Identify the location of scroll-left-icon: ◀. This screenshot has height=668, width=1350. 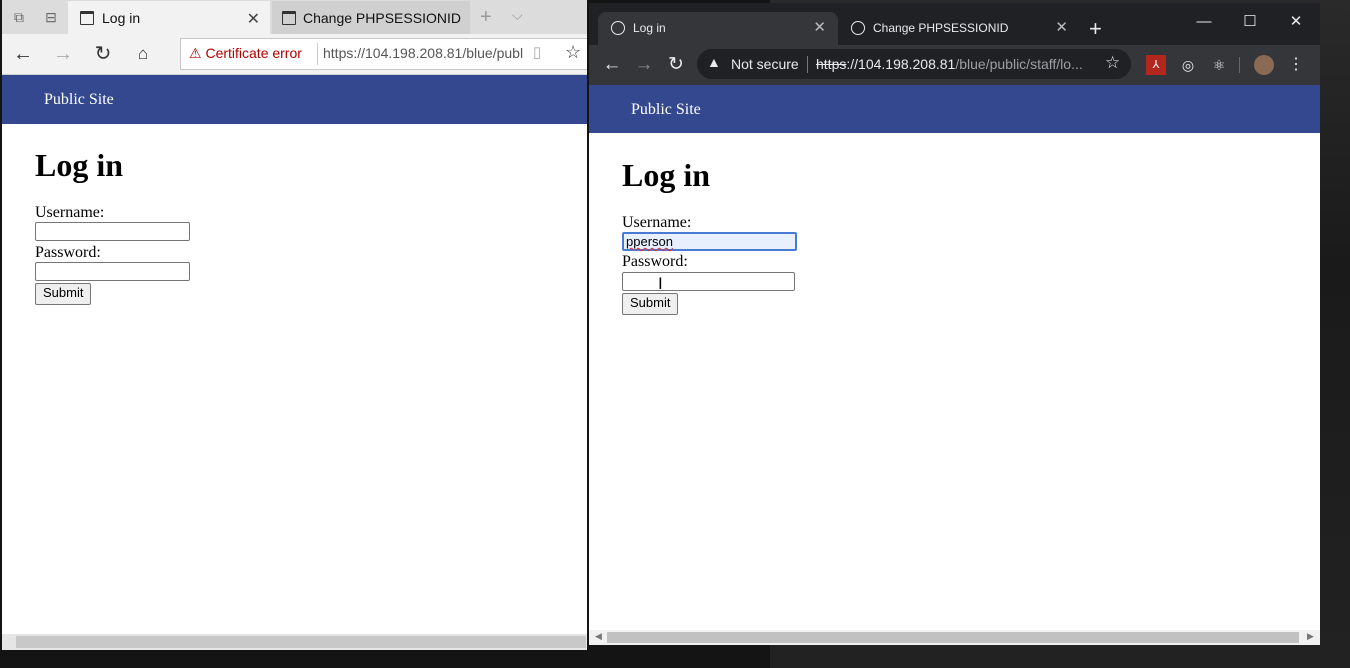
(598, 636).